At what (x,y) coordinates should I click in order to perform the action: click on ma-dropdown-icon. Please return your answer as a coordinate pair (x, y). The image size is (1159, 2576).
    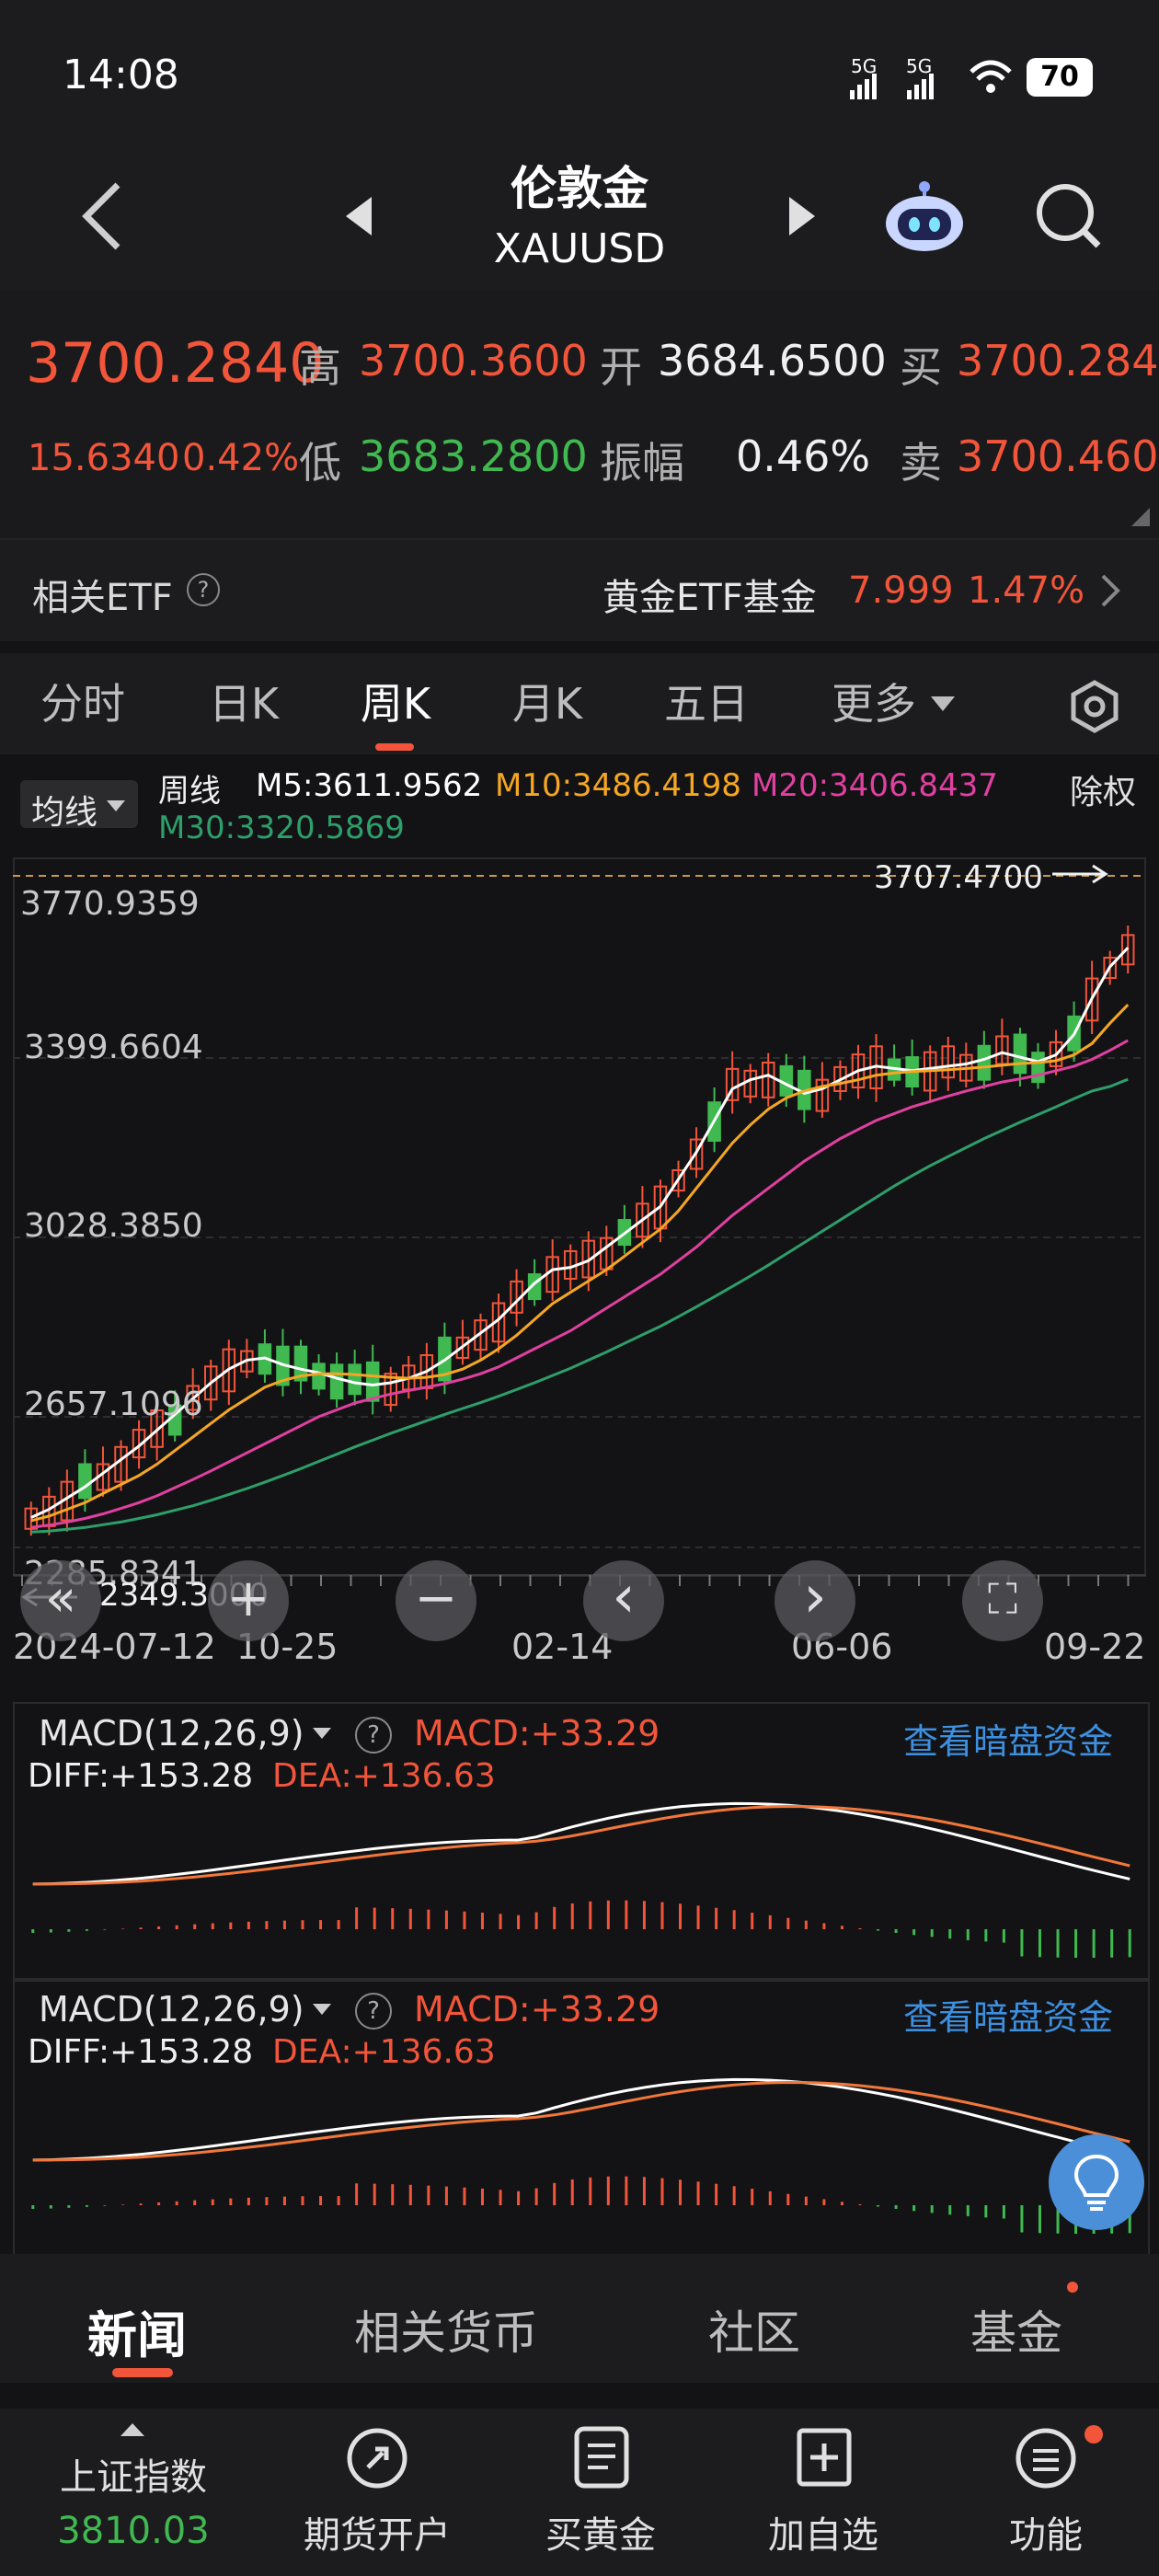
    Looking at the image, I should click on (116, 805).